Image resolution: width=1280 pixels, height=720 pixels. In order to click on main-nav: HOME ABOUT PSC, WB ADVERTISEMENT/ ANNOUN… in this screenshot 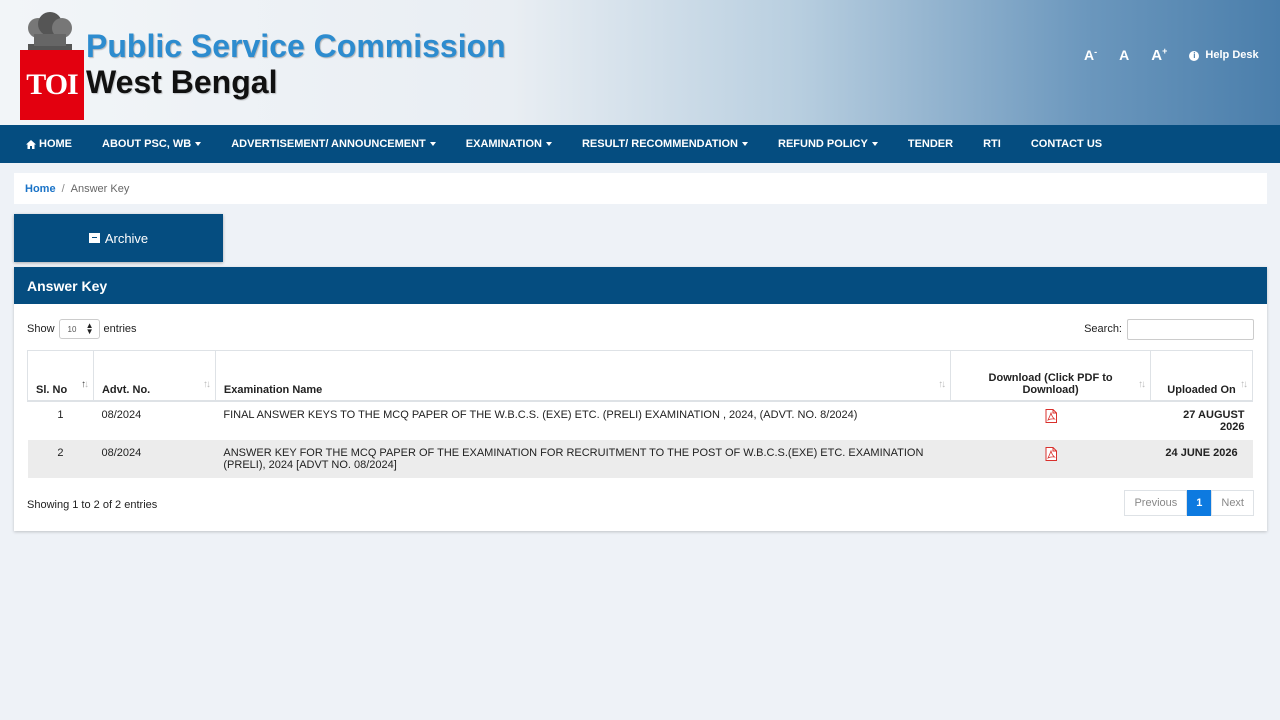, I will do `click(640, 144)`.